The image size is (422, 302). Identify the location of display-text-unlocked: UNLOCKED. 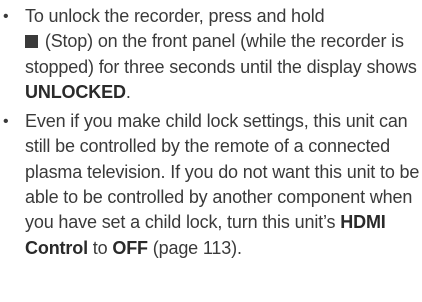
(75, 91).